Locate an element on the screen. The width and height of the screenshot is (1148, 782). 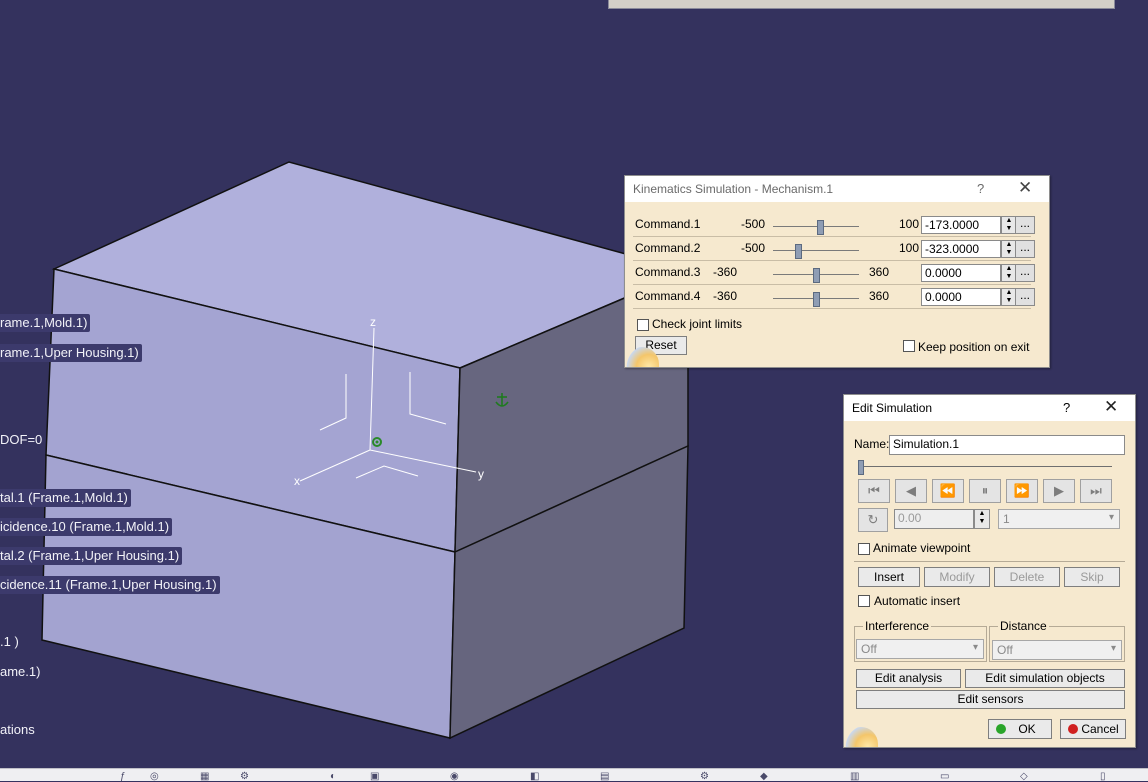
step-value-field: 0.00 is located at coordinates (934, 519).